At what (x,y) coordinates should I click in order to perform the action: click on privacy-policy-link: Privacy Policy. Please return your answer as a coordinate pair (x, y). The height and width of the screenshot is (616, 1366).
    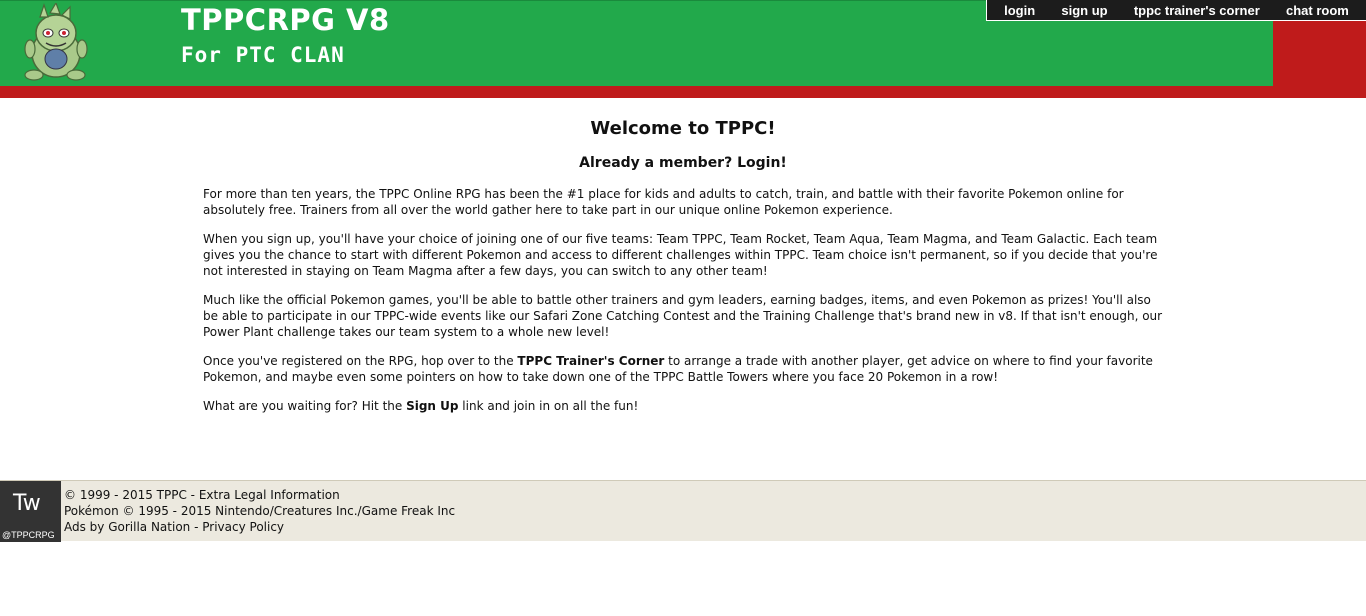
    Looking at the image, I should click on (243, 527).